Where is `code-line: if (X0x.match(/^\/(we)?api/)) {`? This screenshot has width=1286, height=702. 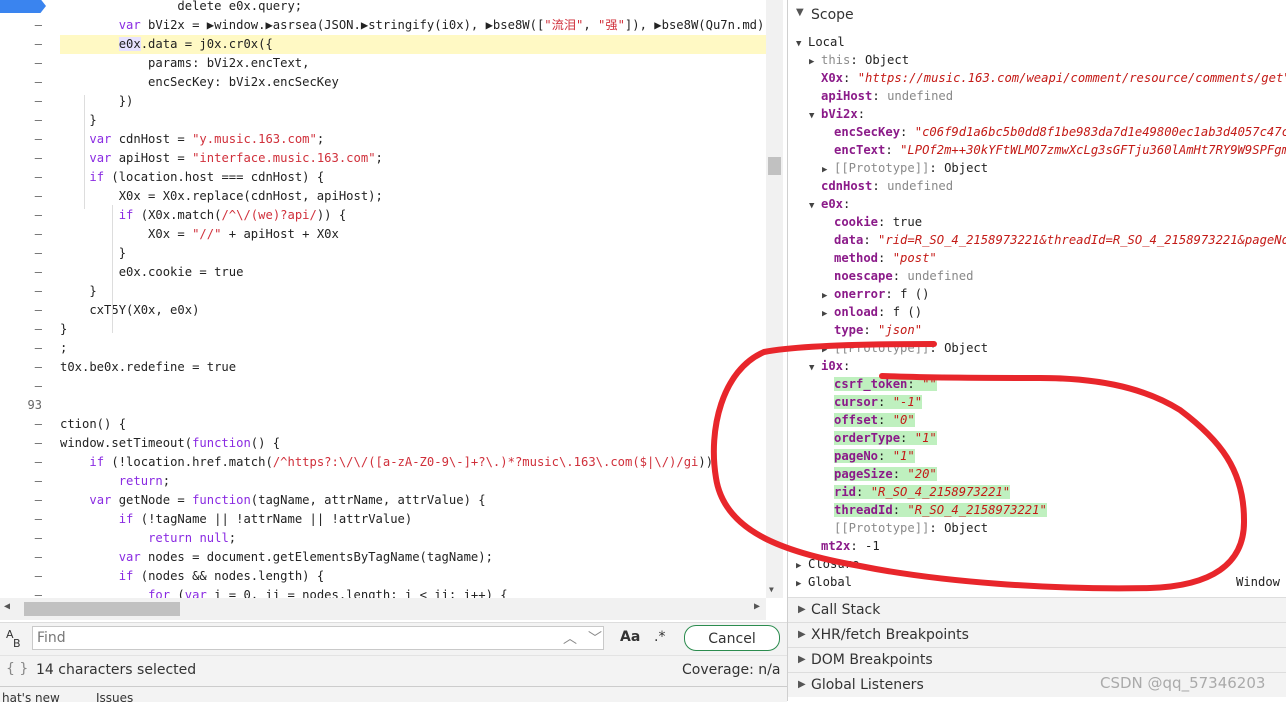 code-line: if (X0x.match(/^\/(we)?api/)) { is located at coordinates (203, 215).